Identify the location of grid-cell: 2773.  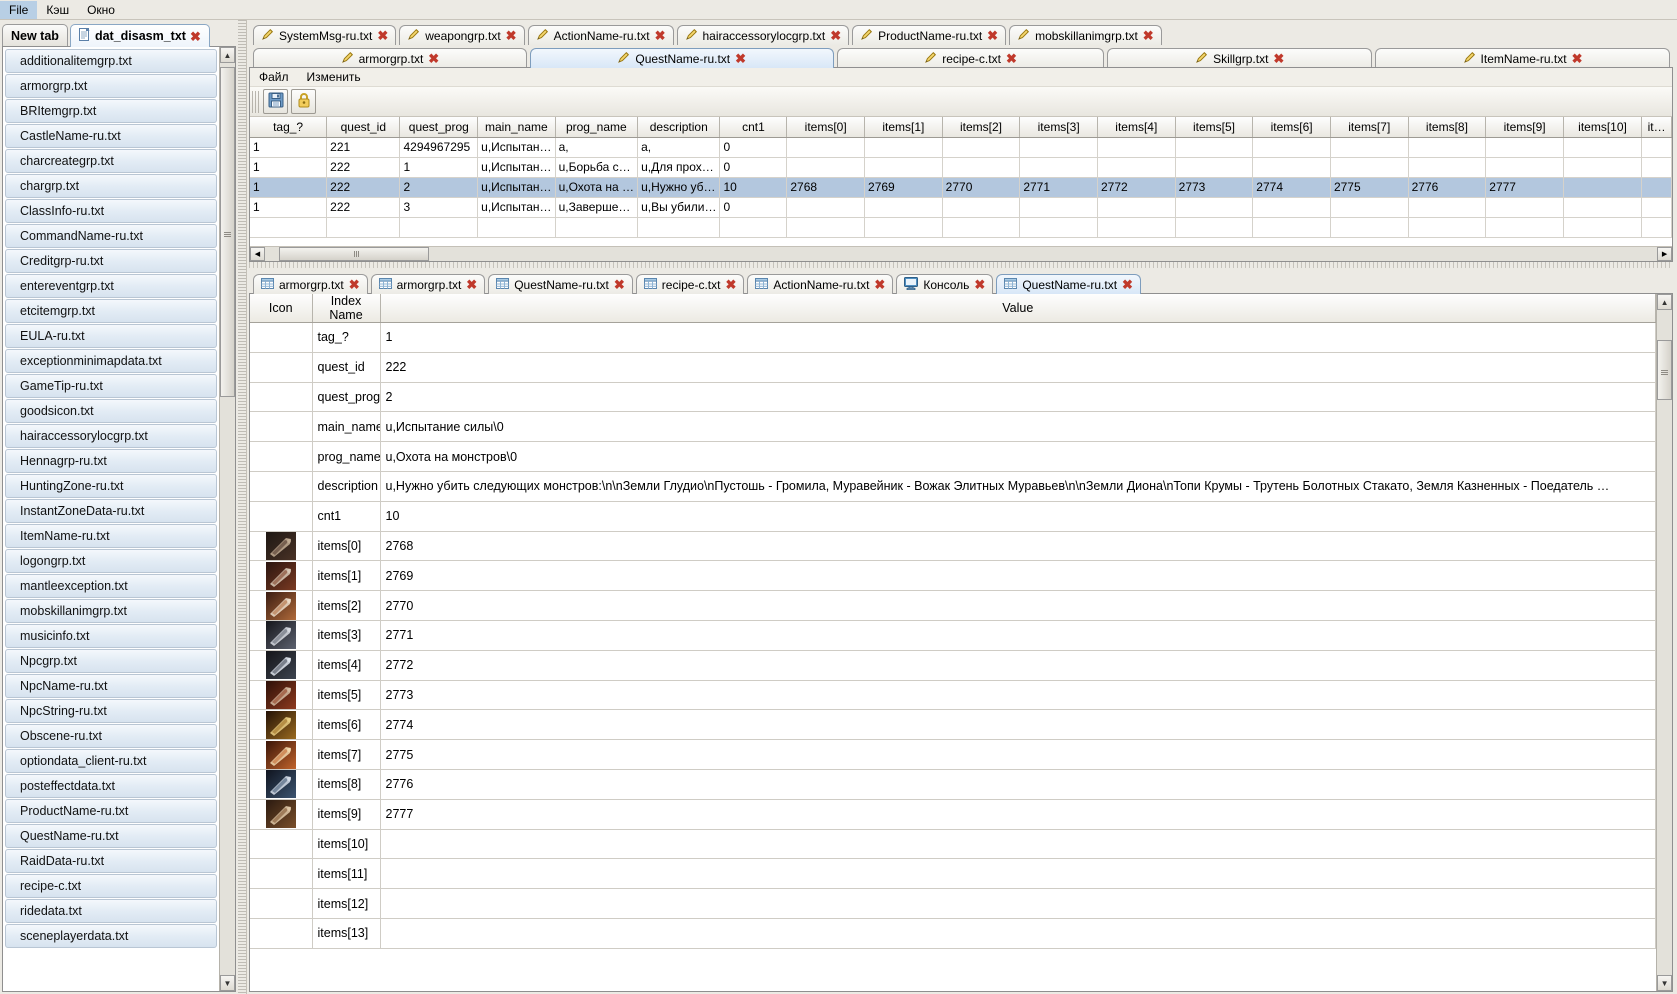
(1214, 187).